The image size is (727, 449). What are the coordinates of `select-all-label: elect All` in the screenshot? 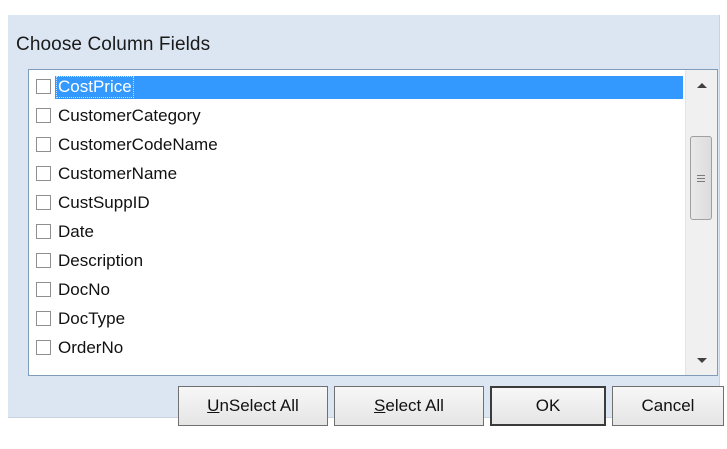 It's located at (414, 405).